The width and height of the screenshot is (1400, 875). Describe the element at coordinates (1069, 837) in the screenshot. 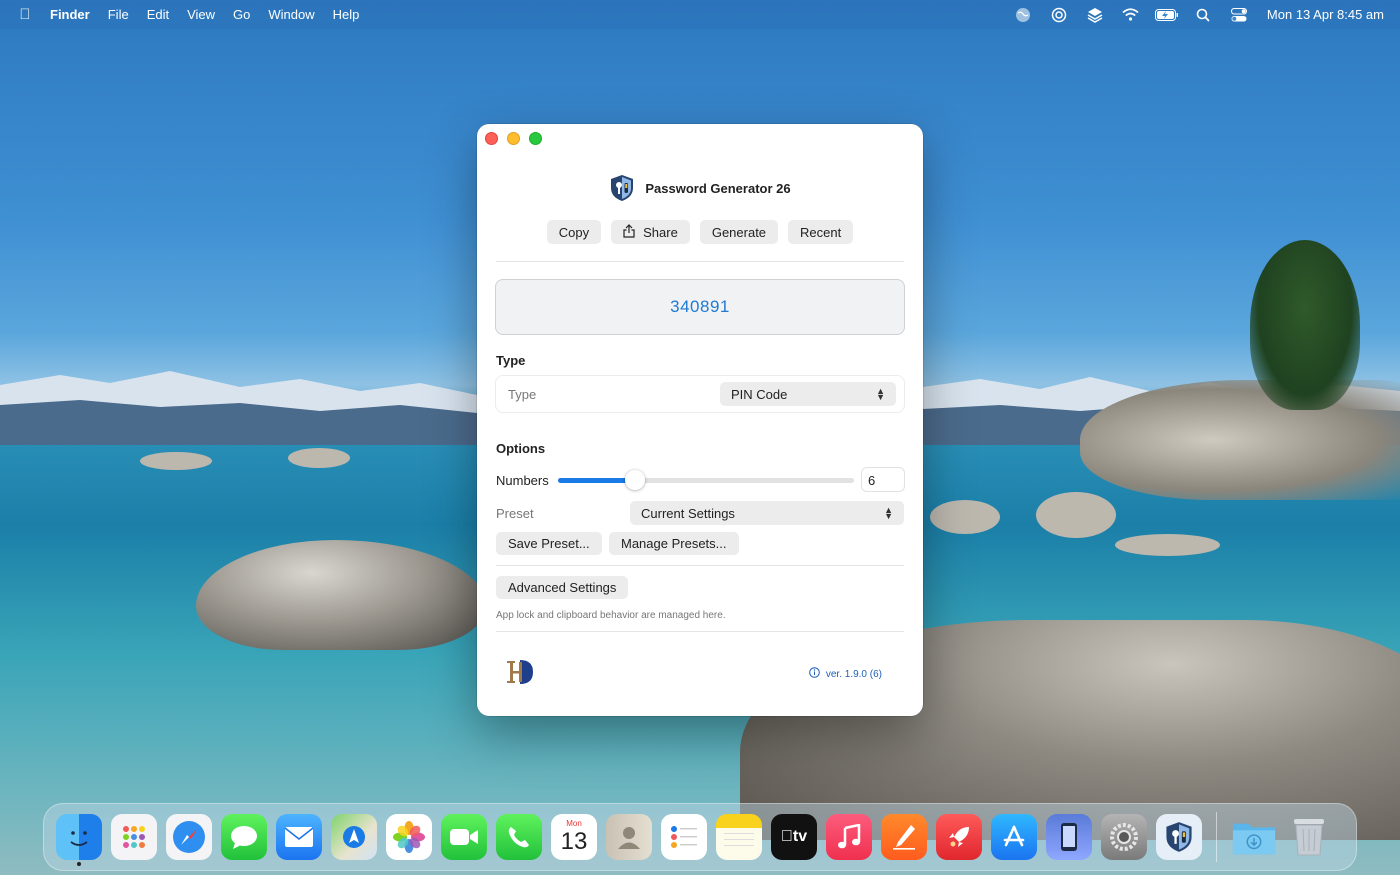

I see `simulator-dock-icon` at that location.